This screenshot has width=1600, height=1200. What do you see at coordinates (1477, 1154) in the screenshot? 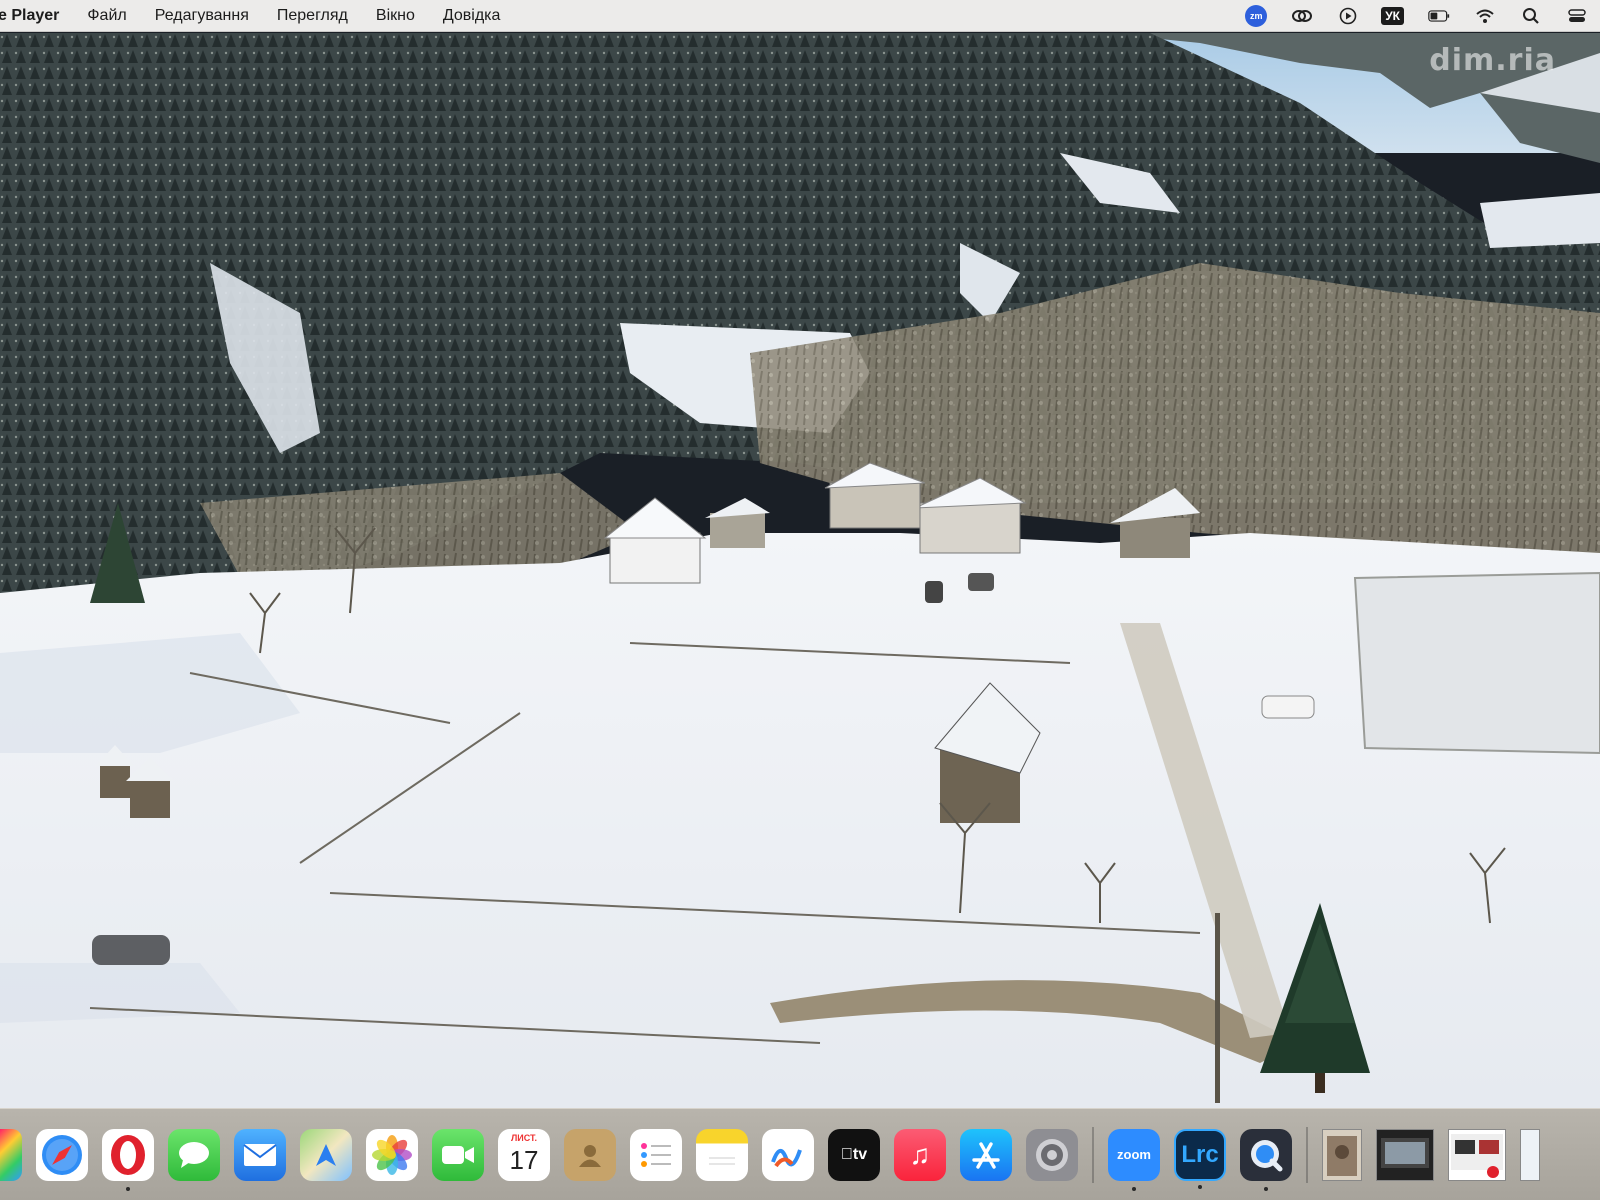
I see `minimized-window-opera` at bounding box center [1477, 1154].